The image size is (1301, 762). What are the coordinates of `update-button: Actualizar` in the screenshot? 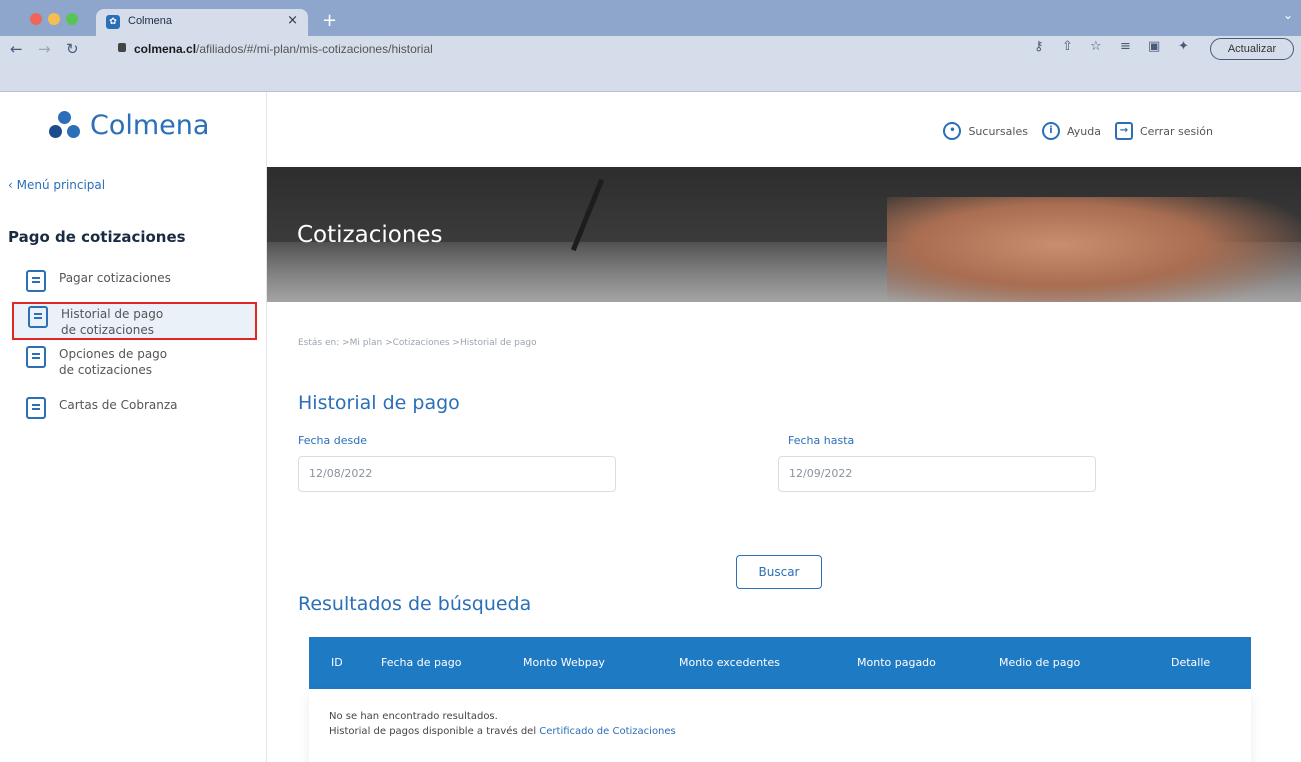 It's located at (1252, 49).